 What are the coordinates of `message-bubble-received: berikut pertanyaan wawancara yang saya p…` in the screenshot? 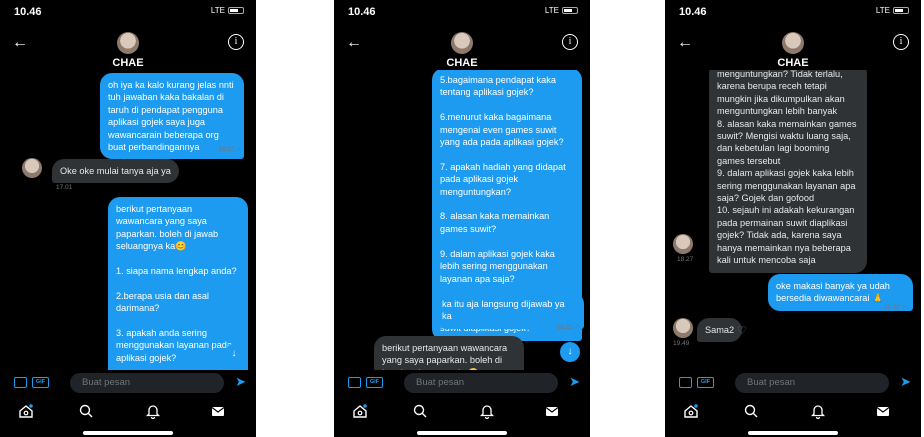 It's located at (449, 353).